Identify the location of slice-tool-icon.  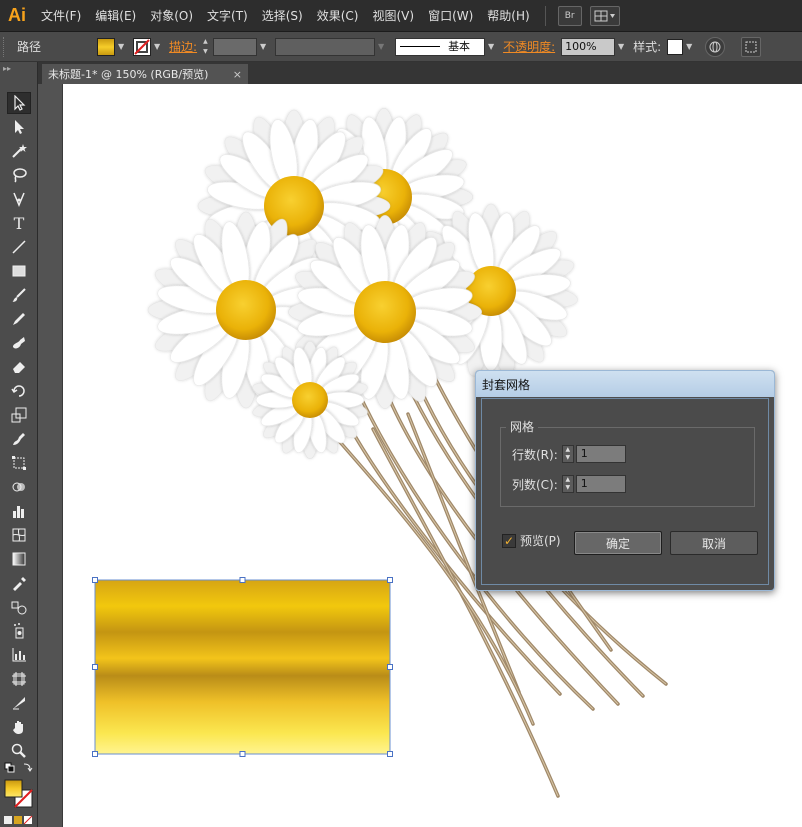
(19, 703).